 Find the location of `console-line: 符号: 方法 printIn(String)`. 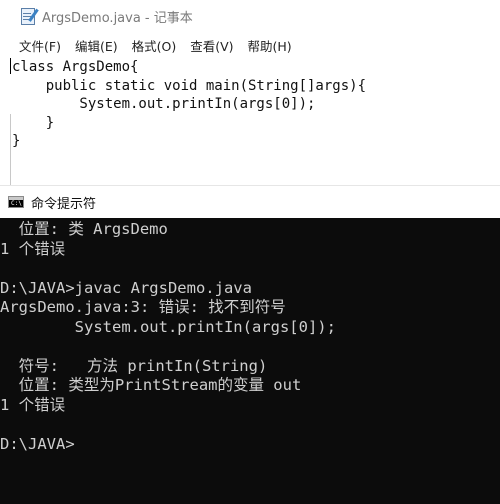

console-line: 符号: 方法 printIn(String) is located at coordinates (134, 365).